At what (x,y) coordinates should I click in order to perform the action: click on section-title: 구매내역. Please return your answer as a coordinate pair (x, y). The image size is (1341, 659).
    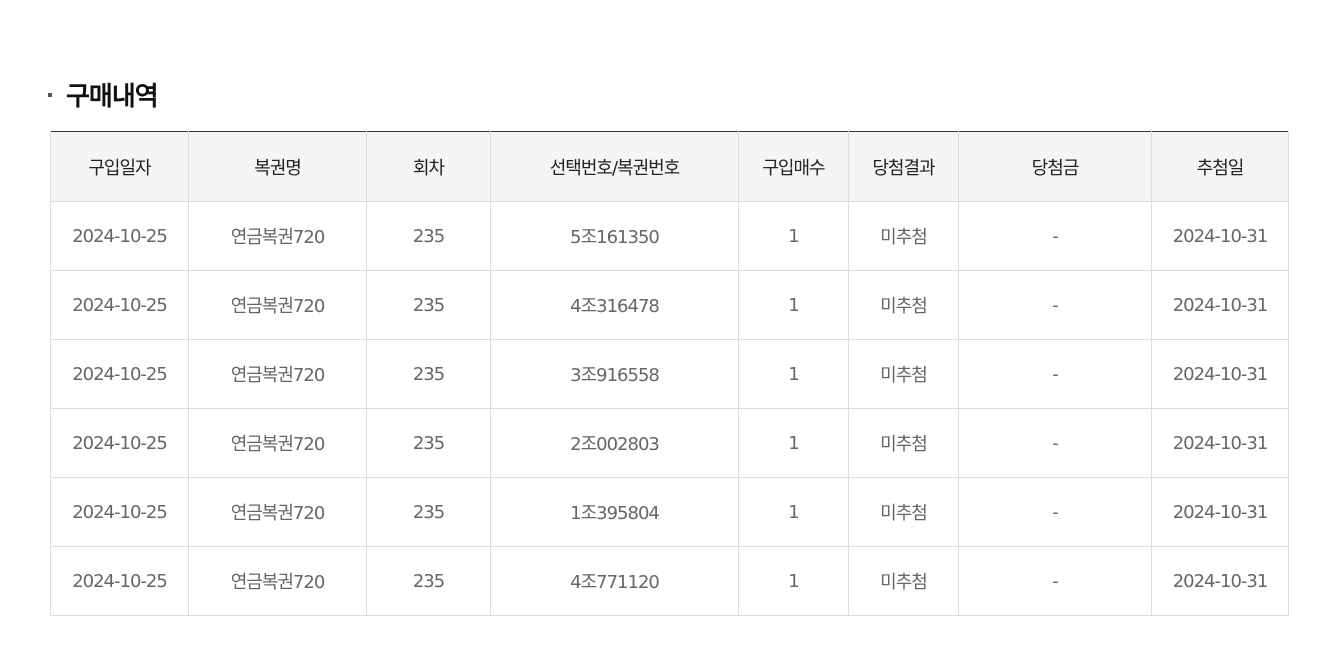
    Looking at the image, I should click on (112, 96).